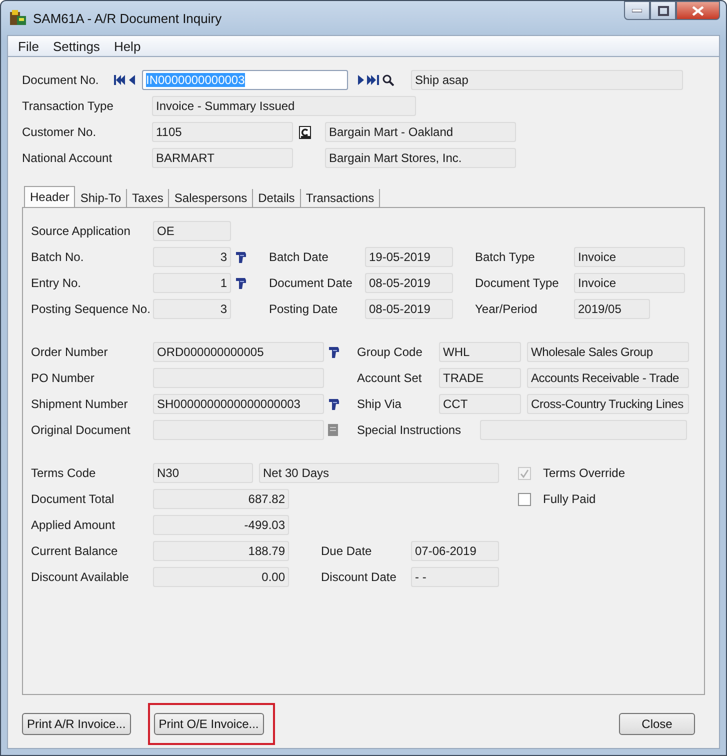  I want to click on field-label: Transaction Type, so click(68, 106).